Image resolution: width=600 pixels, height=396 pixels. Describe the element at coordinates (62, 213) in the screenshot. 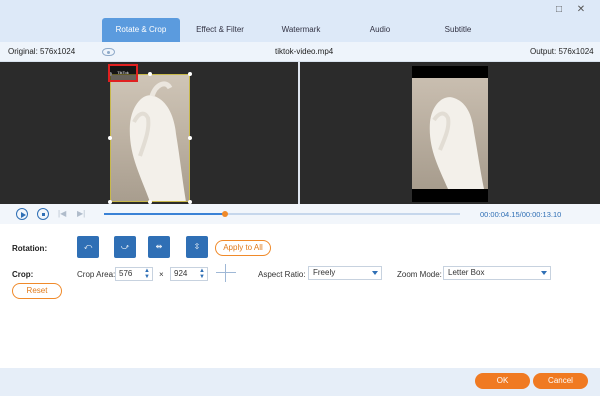

I see `previous-frame-icon: |◀` at that location.